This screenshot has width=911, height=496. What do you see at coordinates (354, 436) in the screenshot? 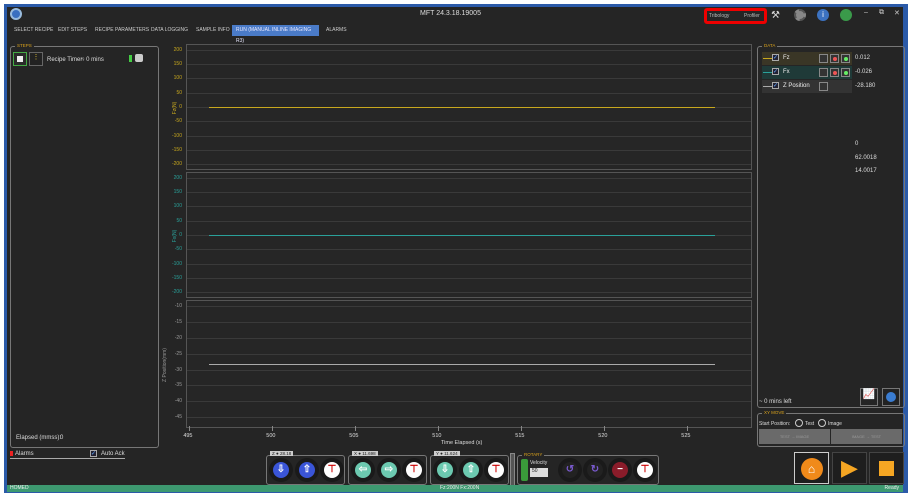
I see `x-tick-label: 505` at bounding box center [354, 436].